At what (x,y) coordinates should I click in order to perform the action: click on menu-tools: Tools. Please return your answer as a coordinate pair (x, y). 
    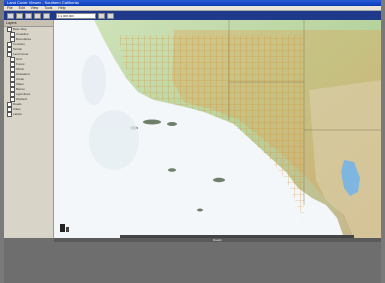
    Looking at the image, I should click on (48, 8).